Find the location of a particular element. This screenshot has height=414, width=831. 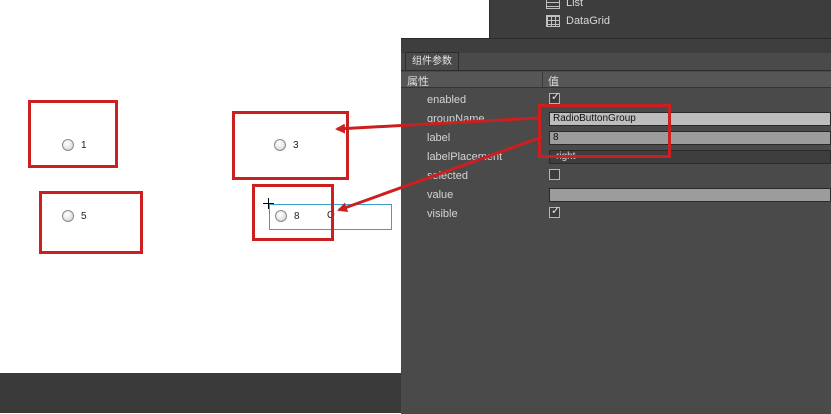

arrow-label-to-radio8 is located at coordinates (440, 173).